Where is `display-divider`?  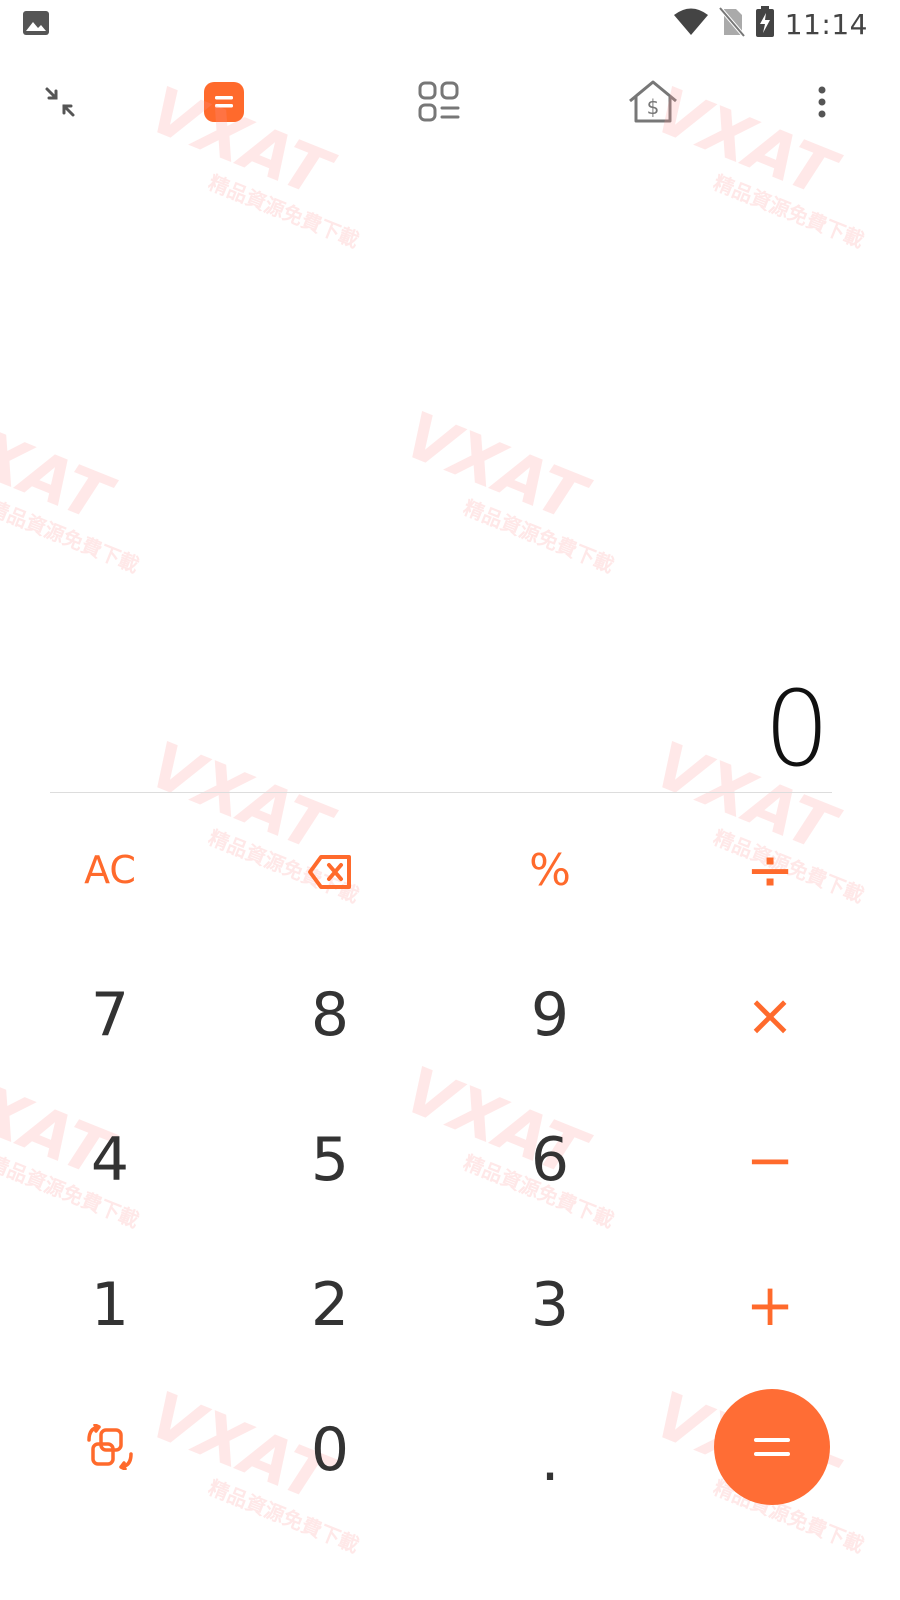 display-divider is located at coordinates (441, 792).